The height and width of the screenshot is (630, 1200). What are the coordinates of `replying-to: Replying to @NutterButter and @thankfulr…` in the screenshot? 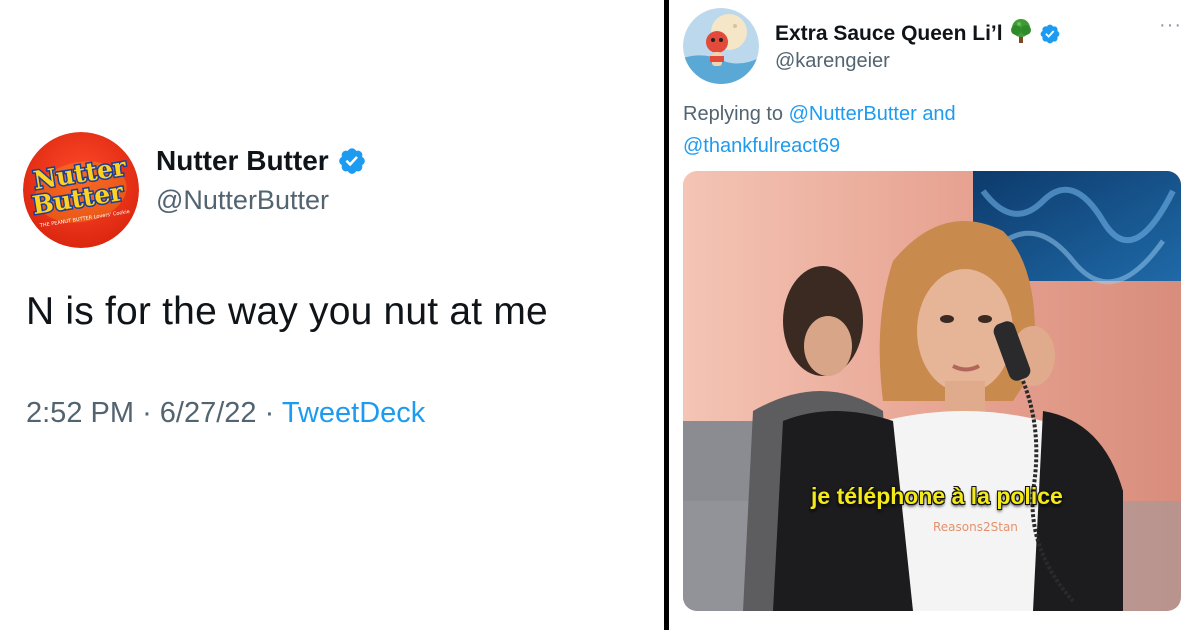 It's located at (853, 130).